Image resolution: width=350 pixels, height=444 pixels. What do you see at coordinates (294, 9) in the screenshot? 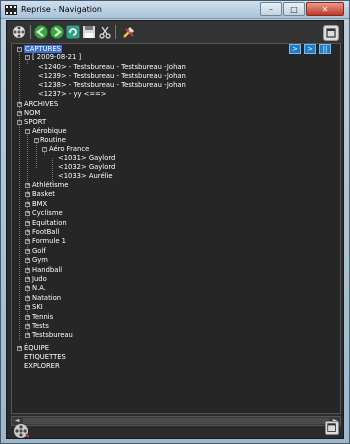
I see `maximize-button: □` at bounding box center [294, 9].